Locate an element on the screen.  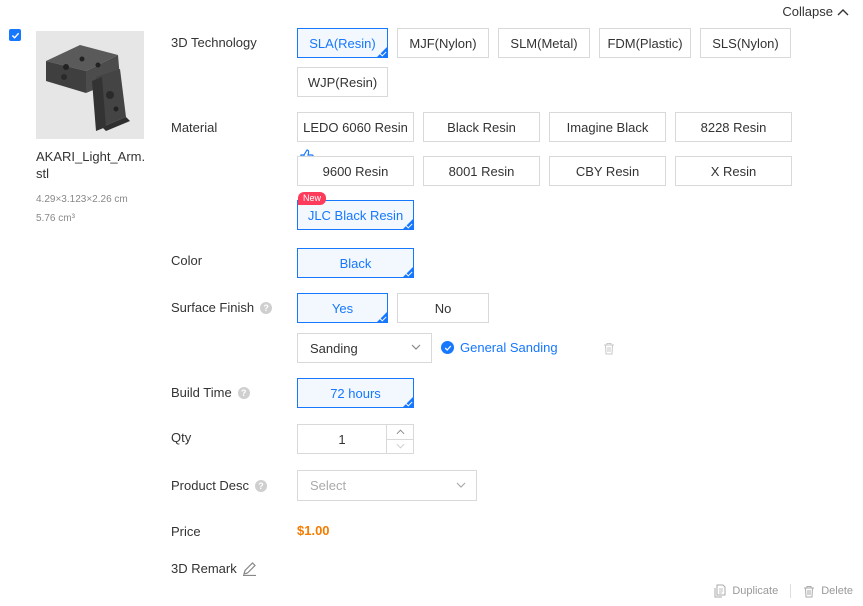
tech-option-wjp: WJP(Resin) is located at coordinates (342, 82).